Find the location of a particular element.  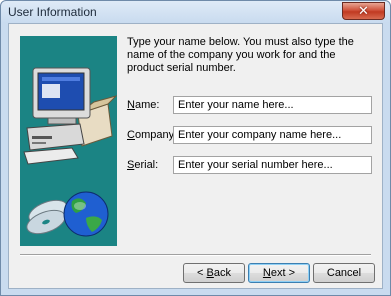

company-label: Company: is located at coordinates (152, 135).